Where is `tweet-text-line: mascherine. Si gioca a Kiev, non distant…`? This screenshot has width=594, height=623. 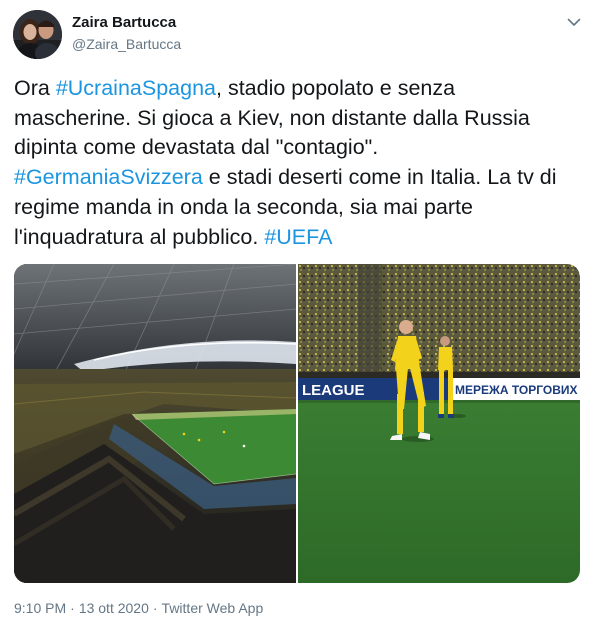 tweet-text-line: mascherine. Si gioca a Kiev, non distant… is located at coordinates (298, 119).